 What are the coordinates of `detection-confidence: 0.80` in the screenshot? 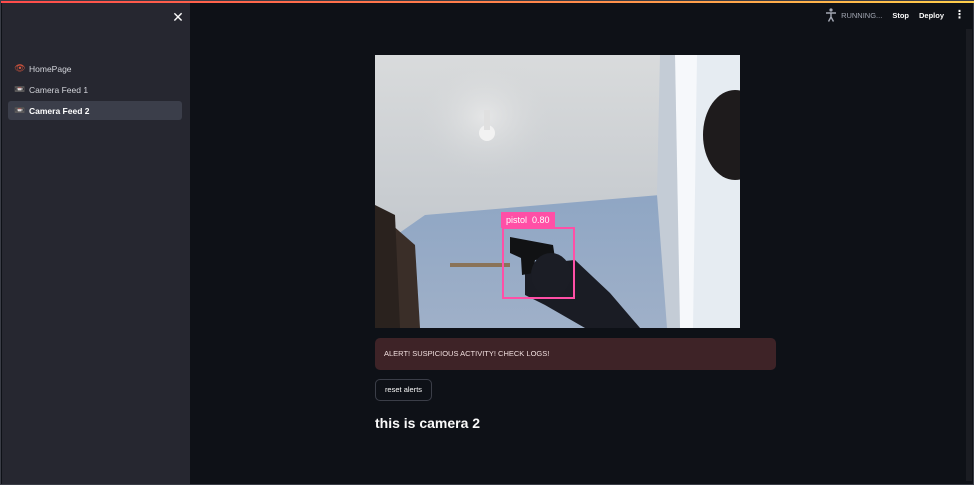 It's located at (541, 220).